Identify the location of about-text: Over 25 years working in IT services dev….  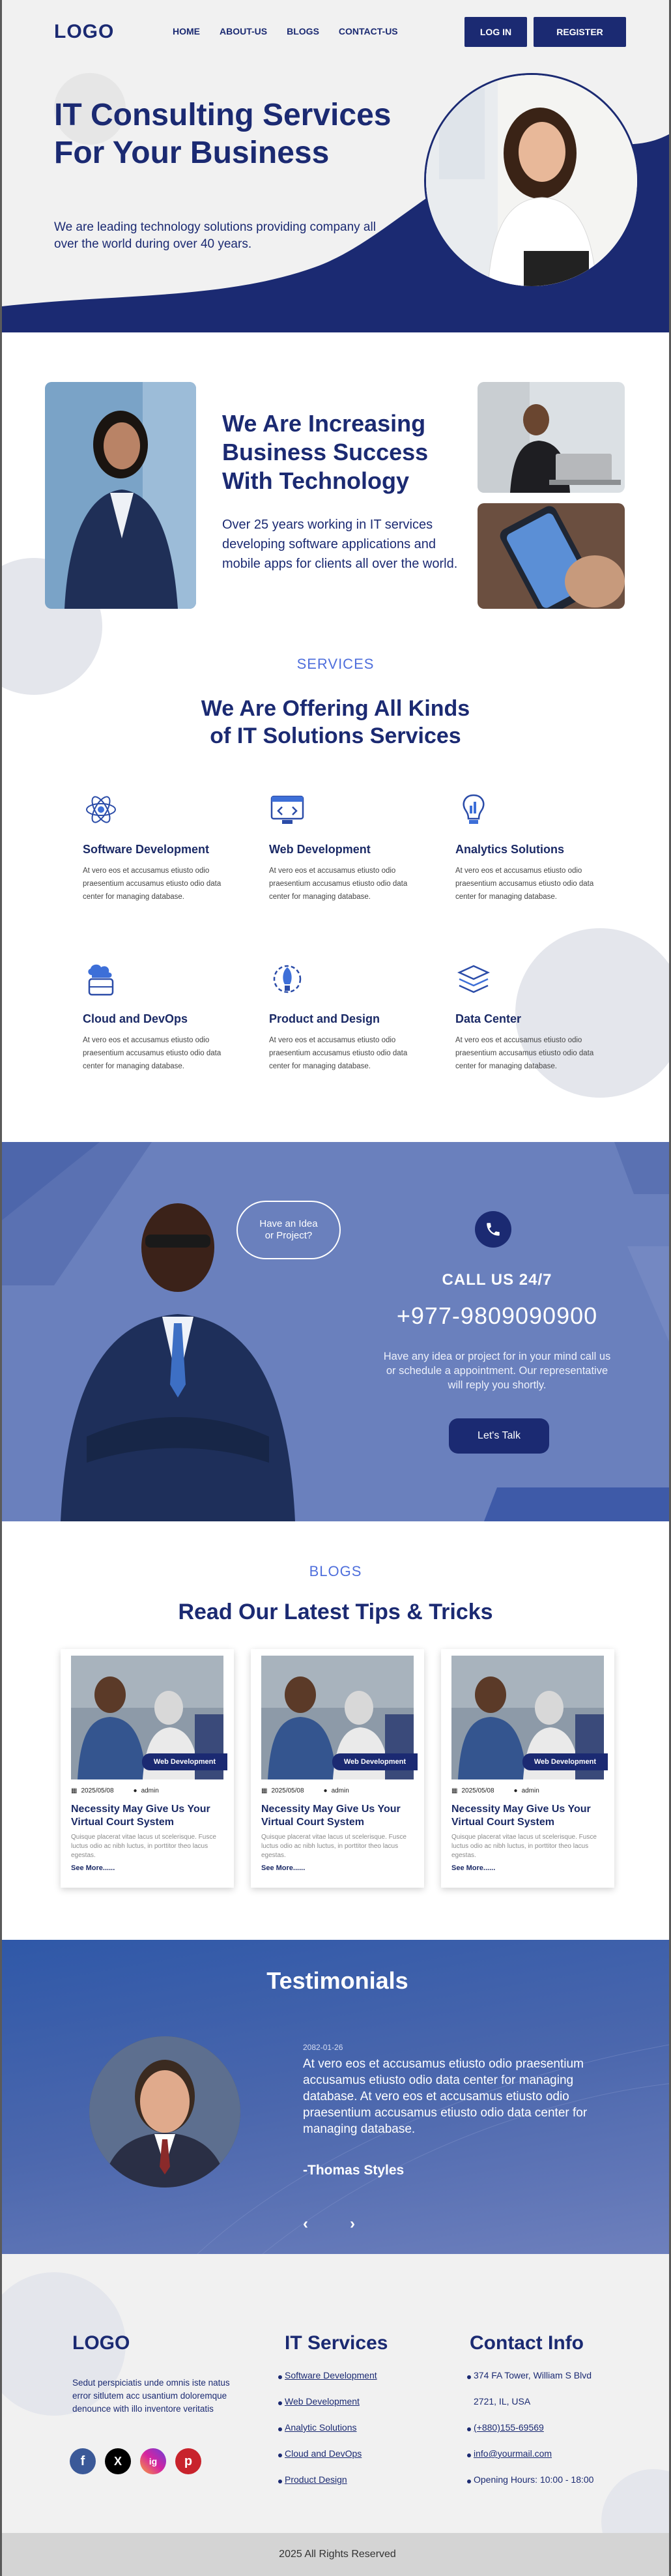
(340, 544).